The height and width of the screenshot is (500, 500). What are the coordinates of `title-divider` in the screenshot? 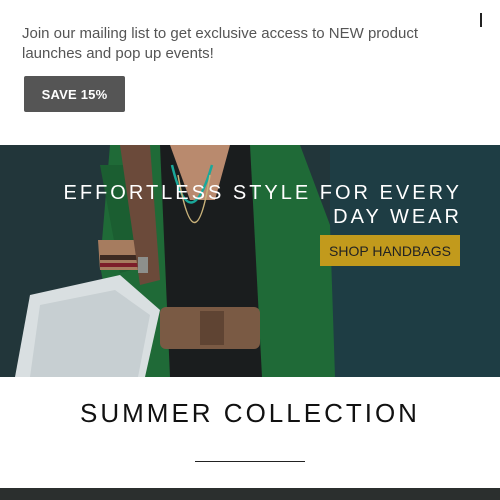 It's located at (250, 461).